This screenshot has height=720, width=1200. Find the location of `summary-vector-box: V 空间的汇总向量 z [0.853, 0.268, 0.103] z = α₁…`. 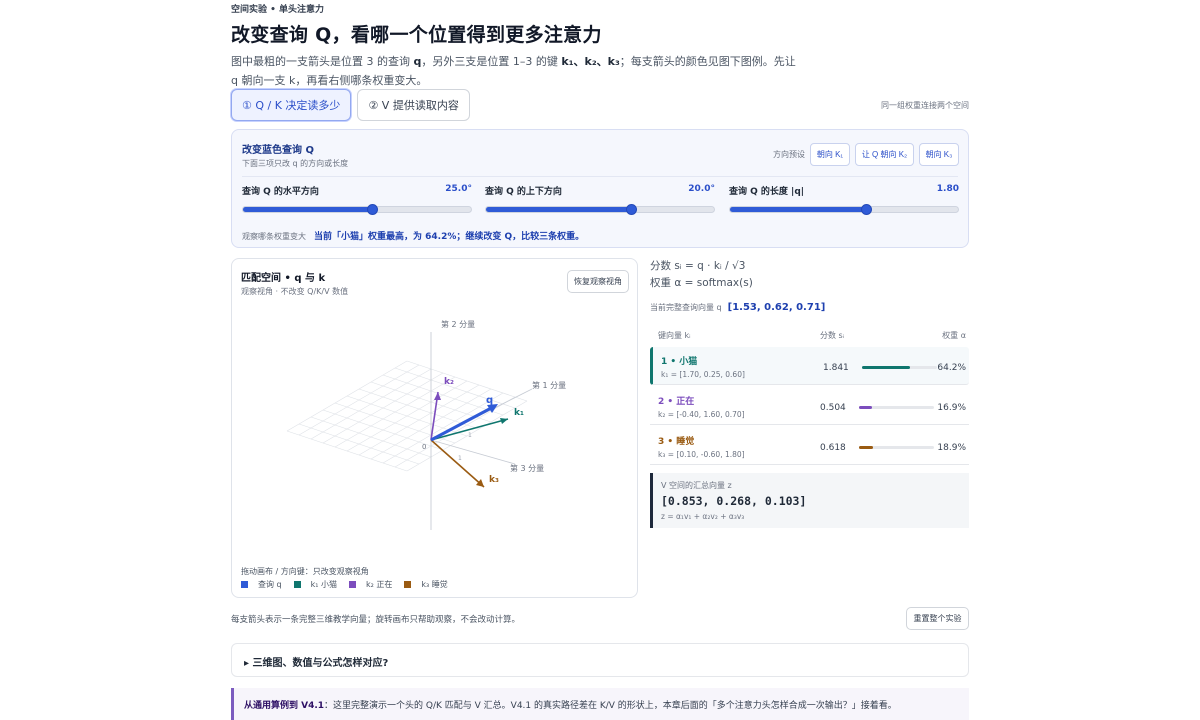

summary-vector-box: V 空间的汇总向量 z [0.853, 0.268, 0.103] z = α₁… is located at coordinates (809, 500).